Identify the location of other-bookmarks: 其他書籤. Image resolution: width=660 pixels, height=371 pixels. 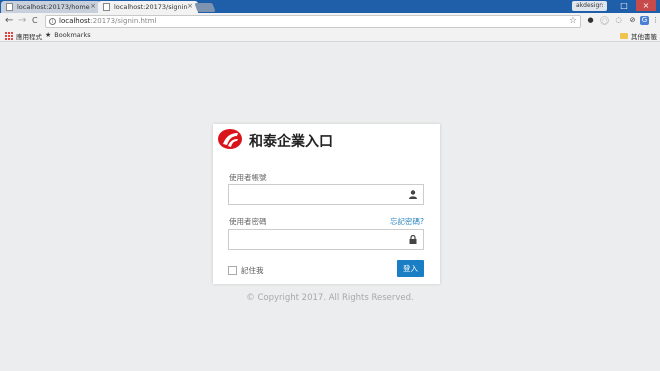
(638, 36).